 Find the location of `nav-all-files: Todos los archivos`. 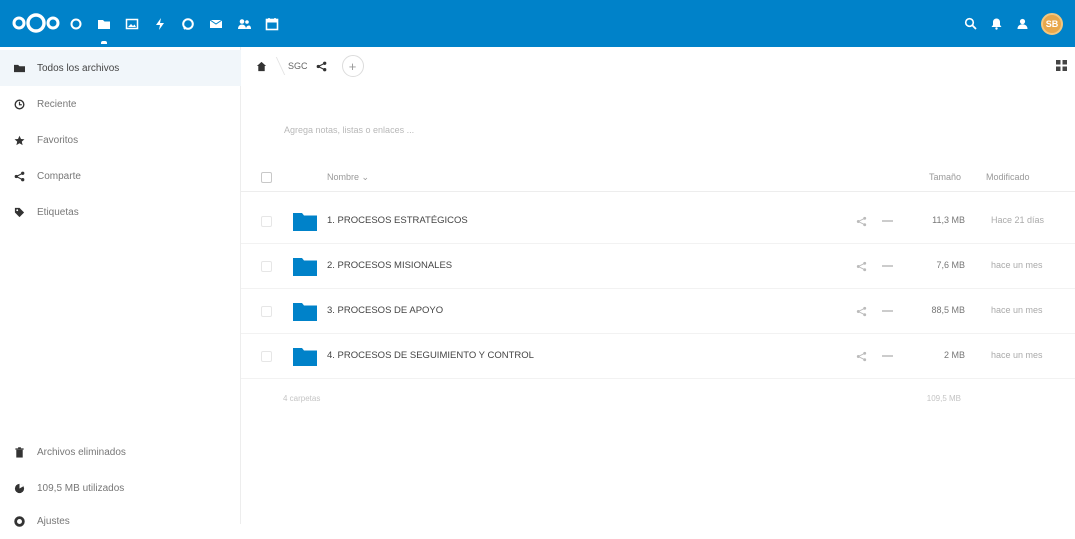

nav-all-files: Todos los archivos is located at coordinates (120, 68).